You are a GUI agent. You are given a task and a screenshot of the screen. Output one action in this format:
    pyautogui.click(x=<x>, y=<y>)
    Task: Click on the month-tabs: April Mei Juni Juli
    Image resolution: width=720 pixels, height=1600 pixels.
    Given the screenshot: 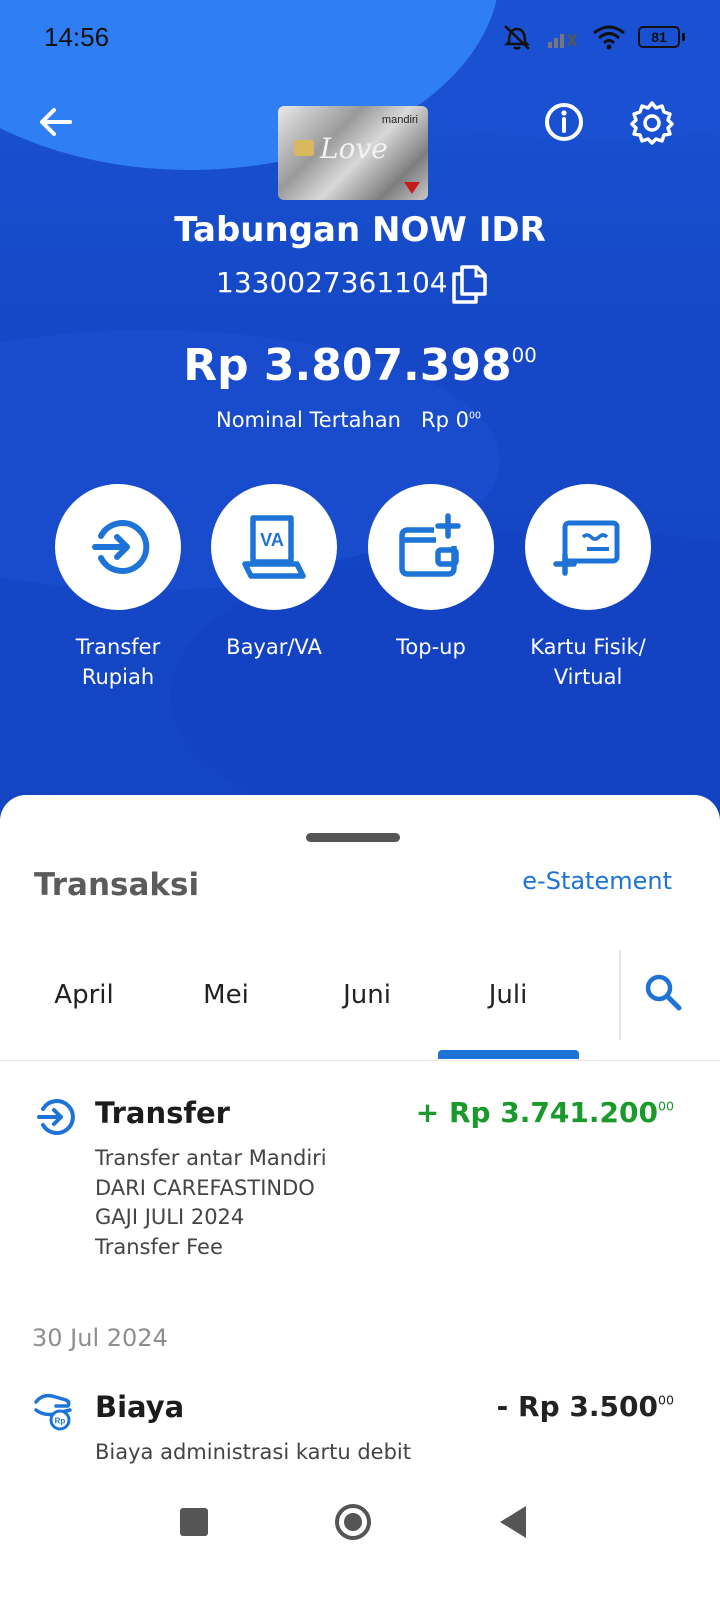 What is the action you would take?
    pyautogui.click(x=360, y=1005)
    